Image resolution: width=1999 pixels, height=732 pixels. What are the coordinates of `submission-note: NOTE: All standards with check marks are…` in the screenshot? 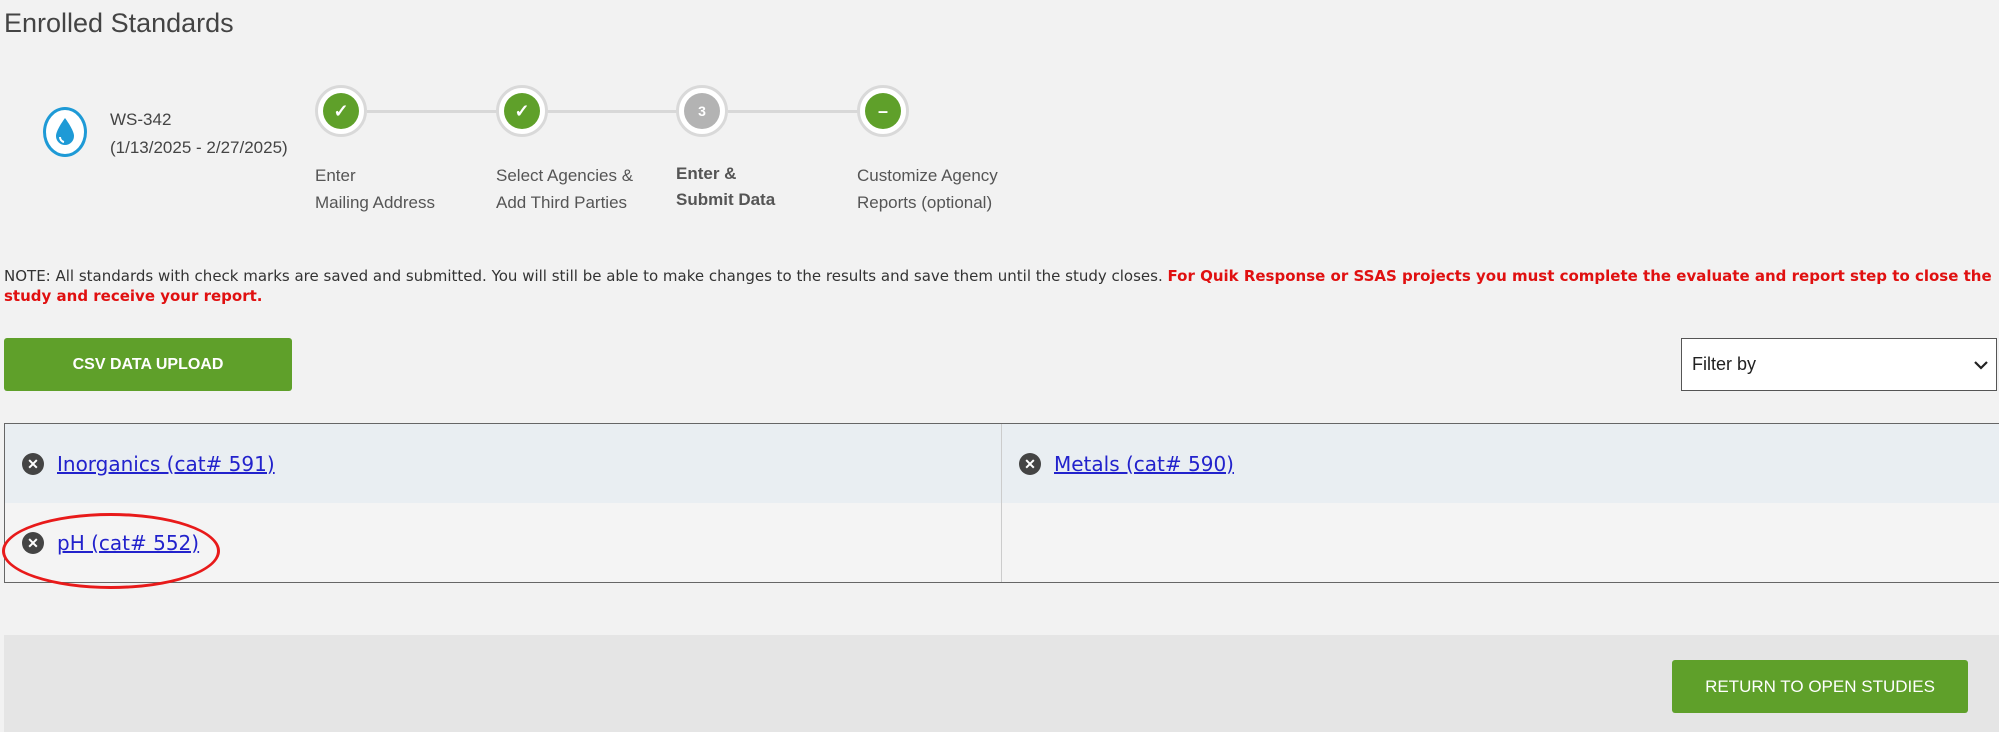 It's located at (999, 286).